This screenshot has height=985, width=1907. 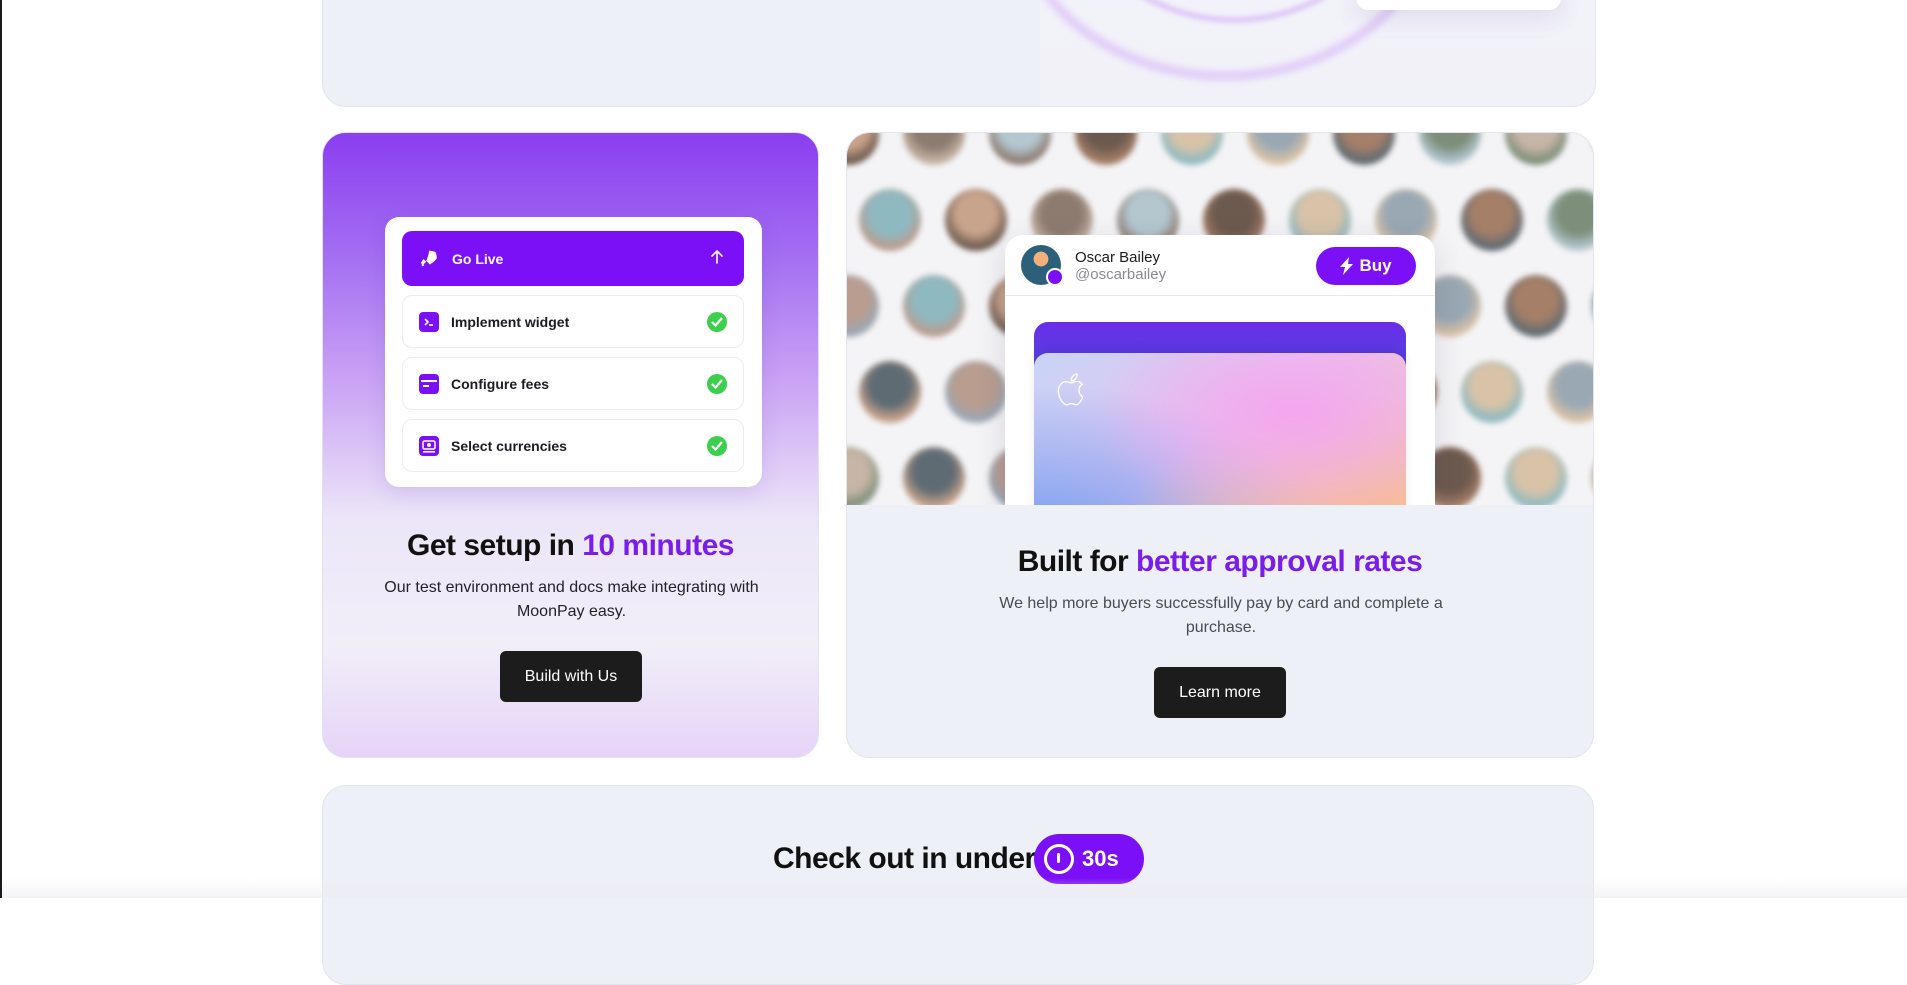 What do you see at coordinates (1220, 692) in the screenshot?
I see `learn-more-button: Learn more` at bounding box center [1220, 692].